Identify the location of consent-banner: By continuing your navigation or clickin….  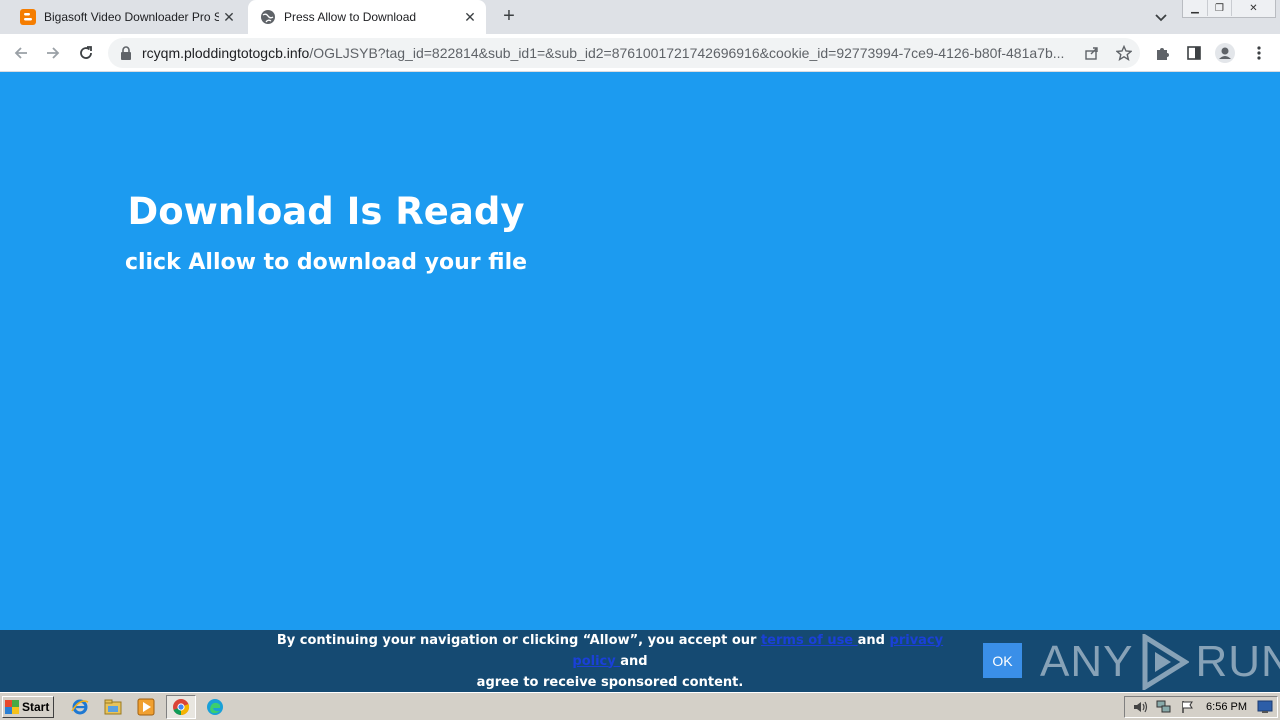
(640, 661).